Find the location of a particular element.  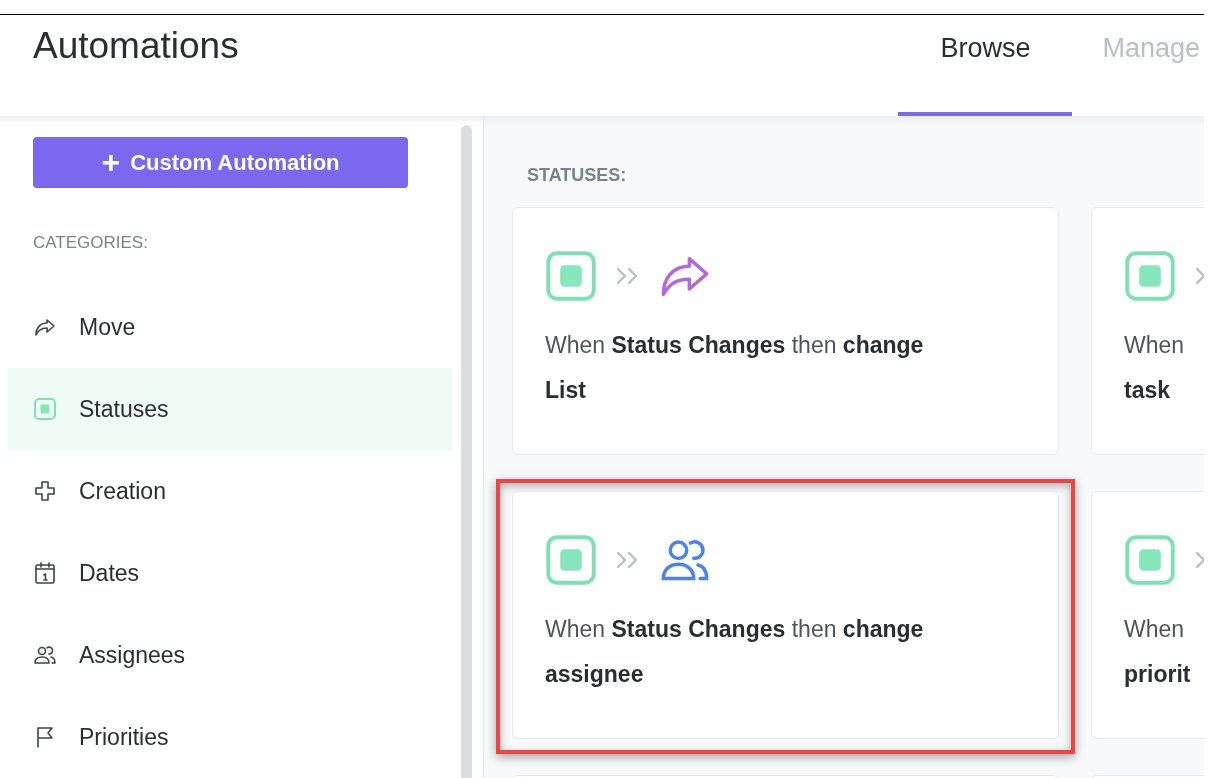

category-item: Priorities is located at coordinates (230, 737).